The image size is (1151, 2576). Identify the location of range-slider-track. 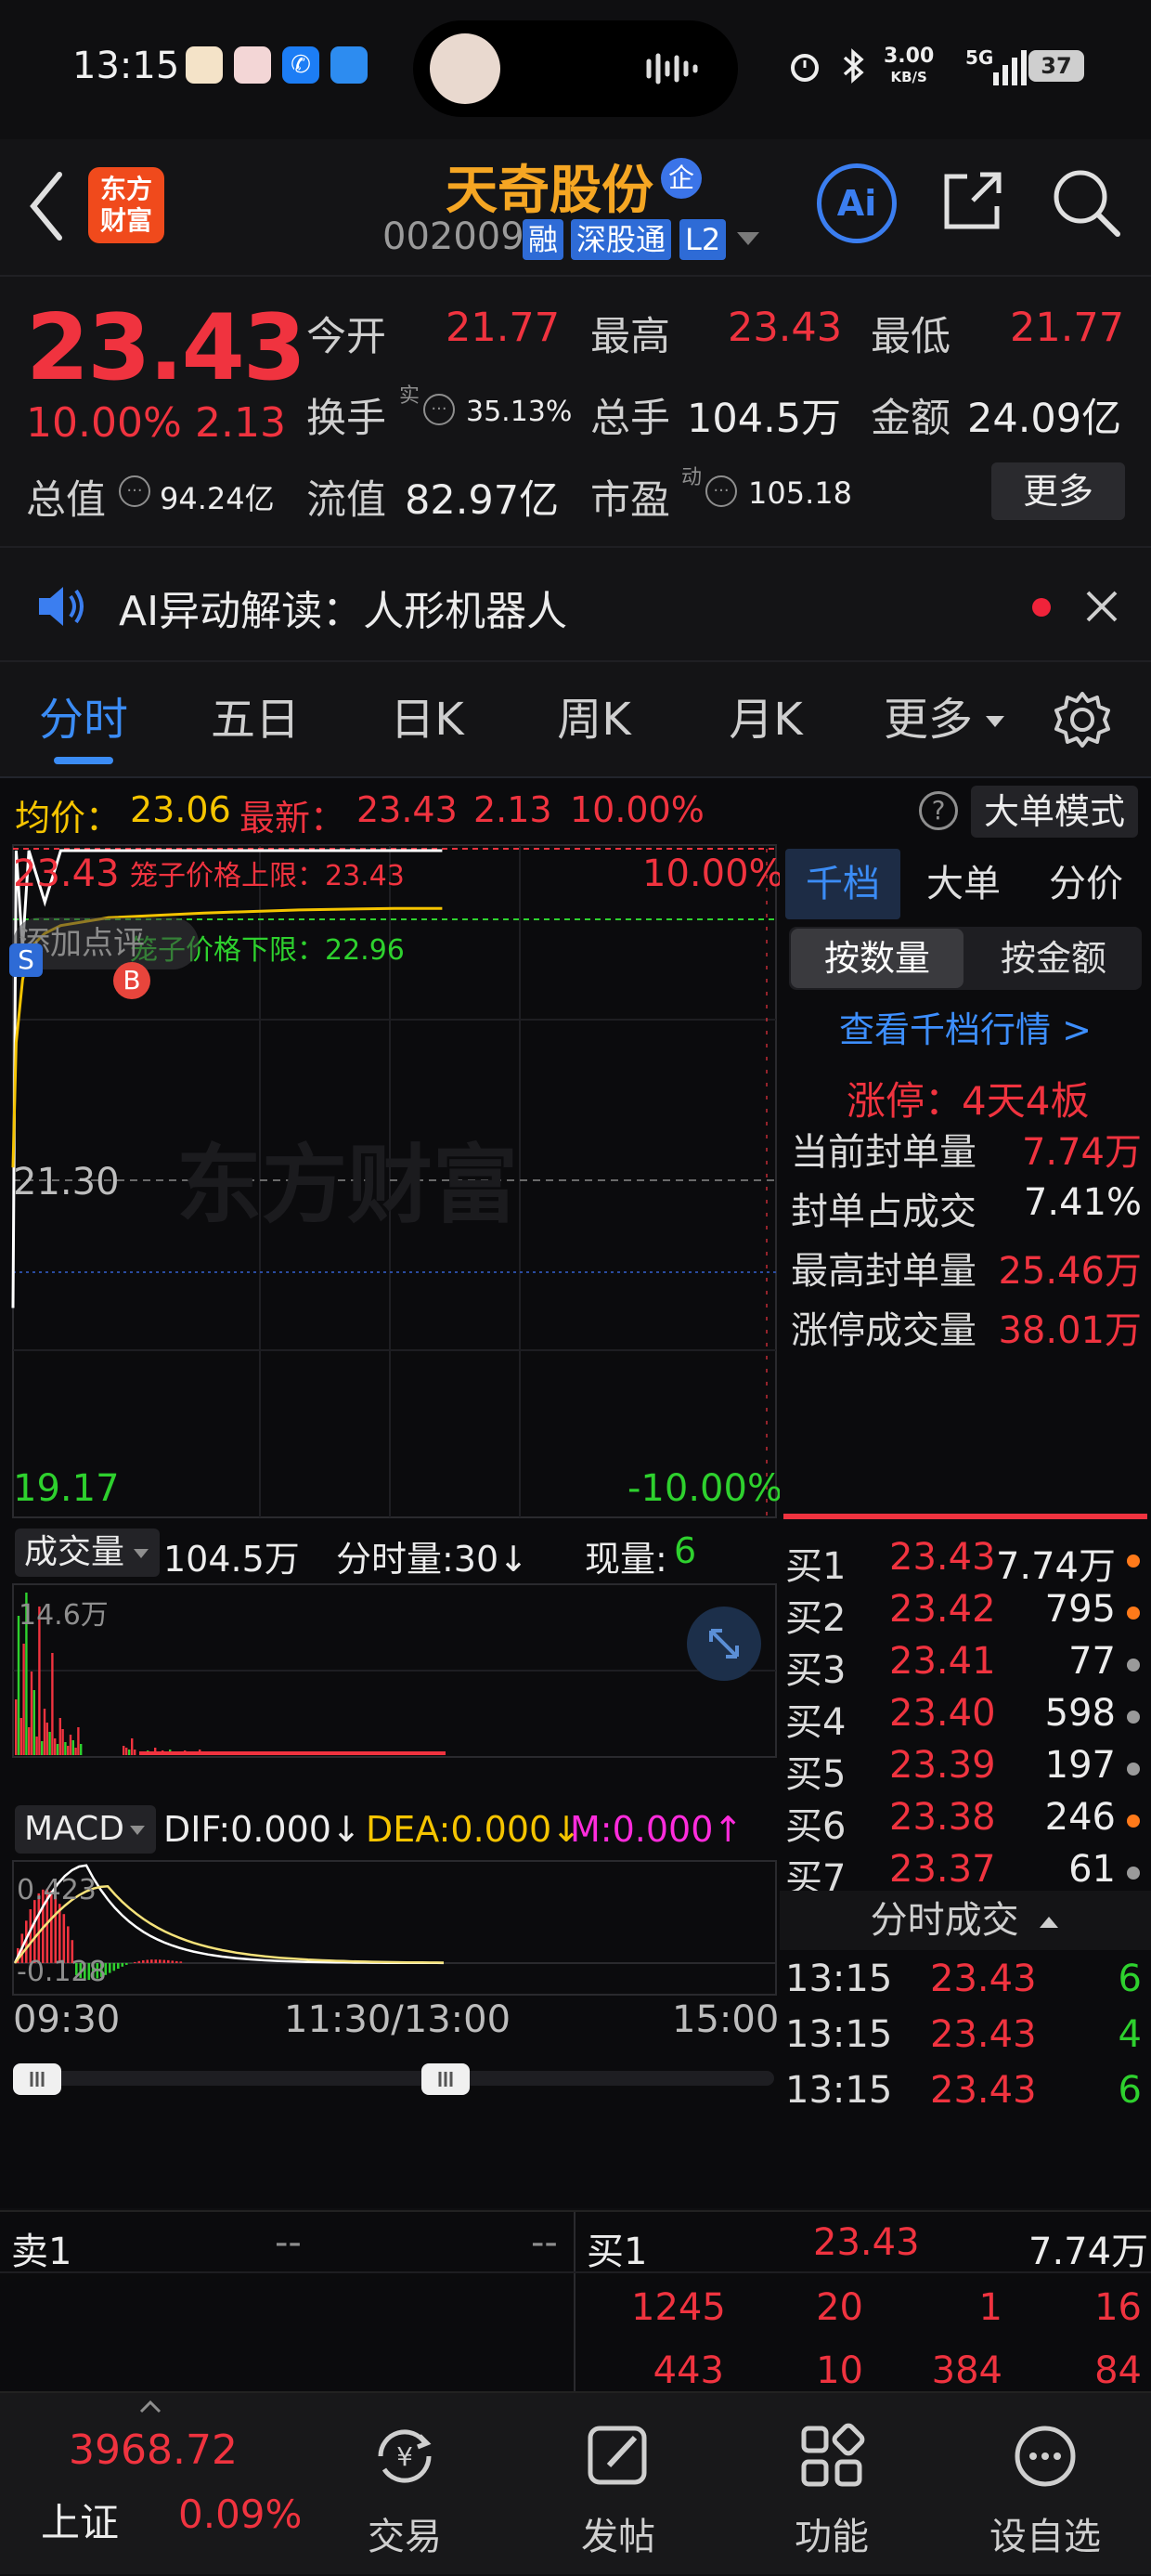
(393, 2078).